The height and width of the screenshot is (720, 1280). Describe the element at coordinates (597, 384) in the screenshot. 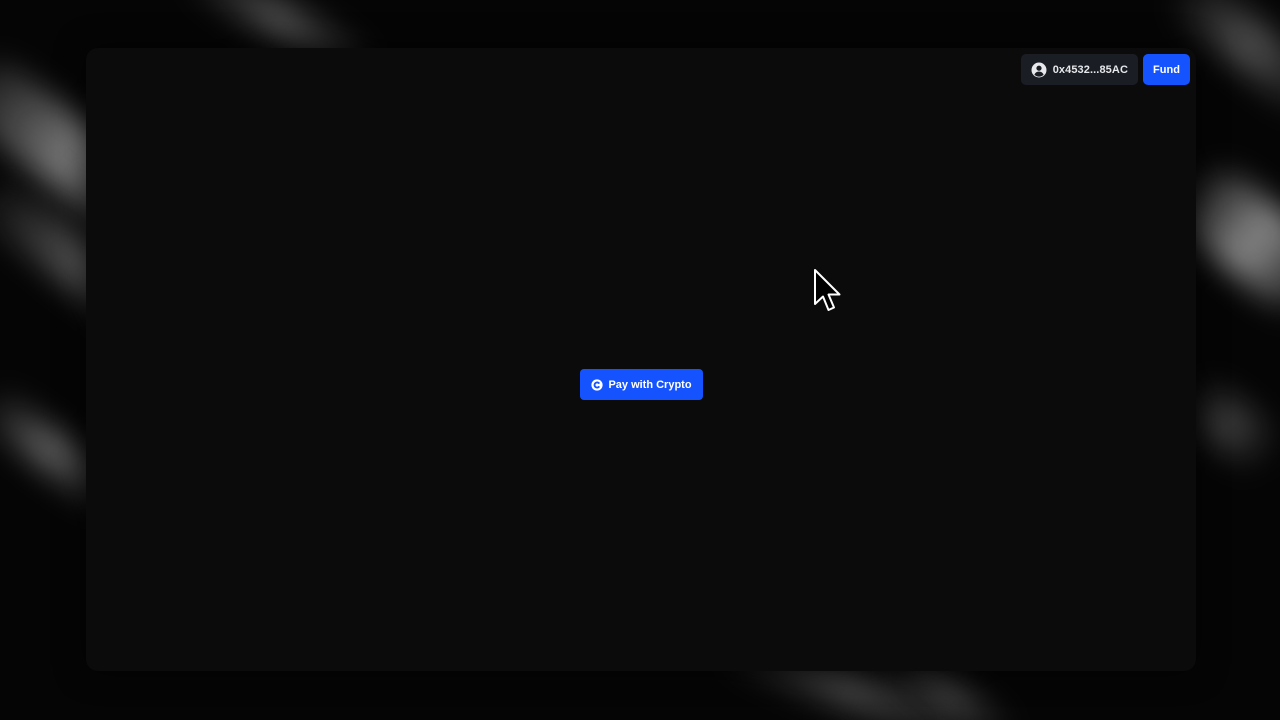

I see `coinbase-coin-icon` at that location.